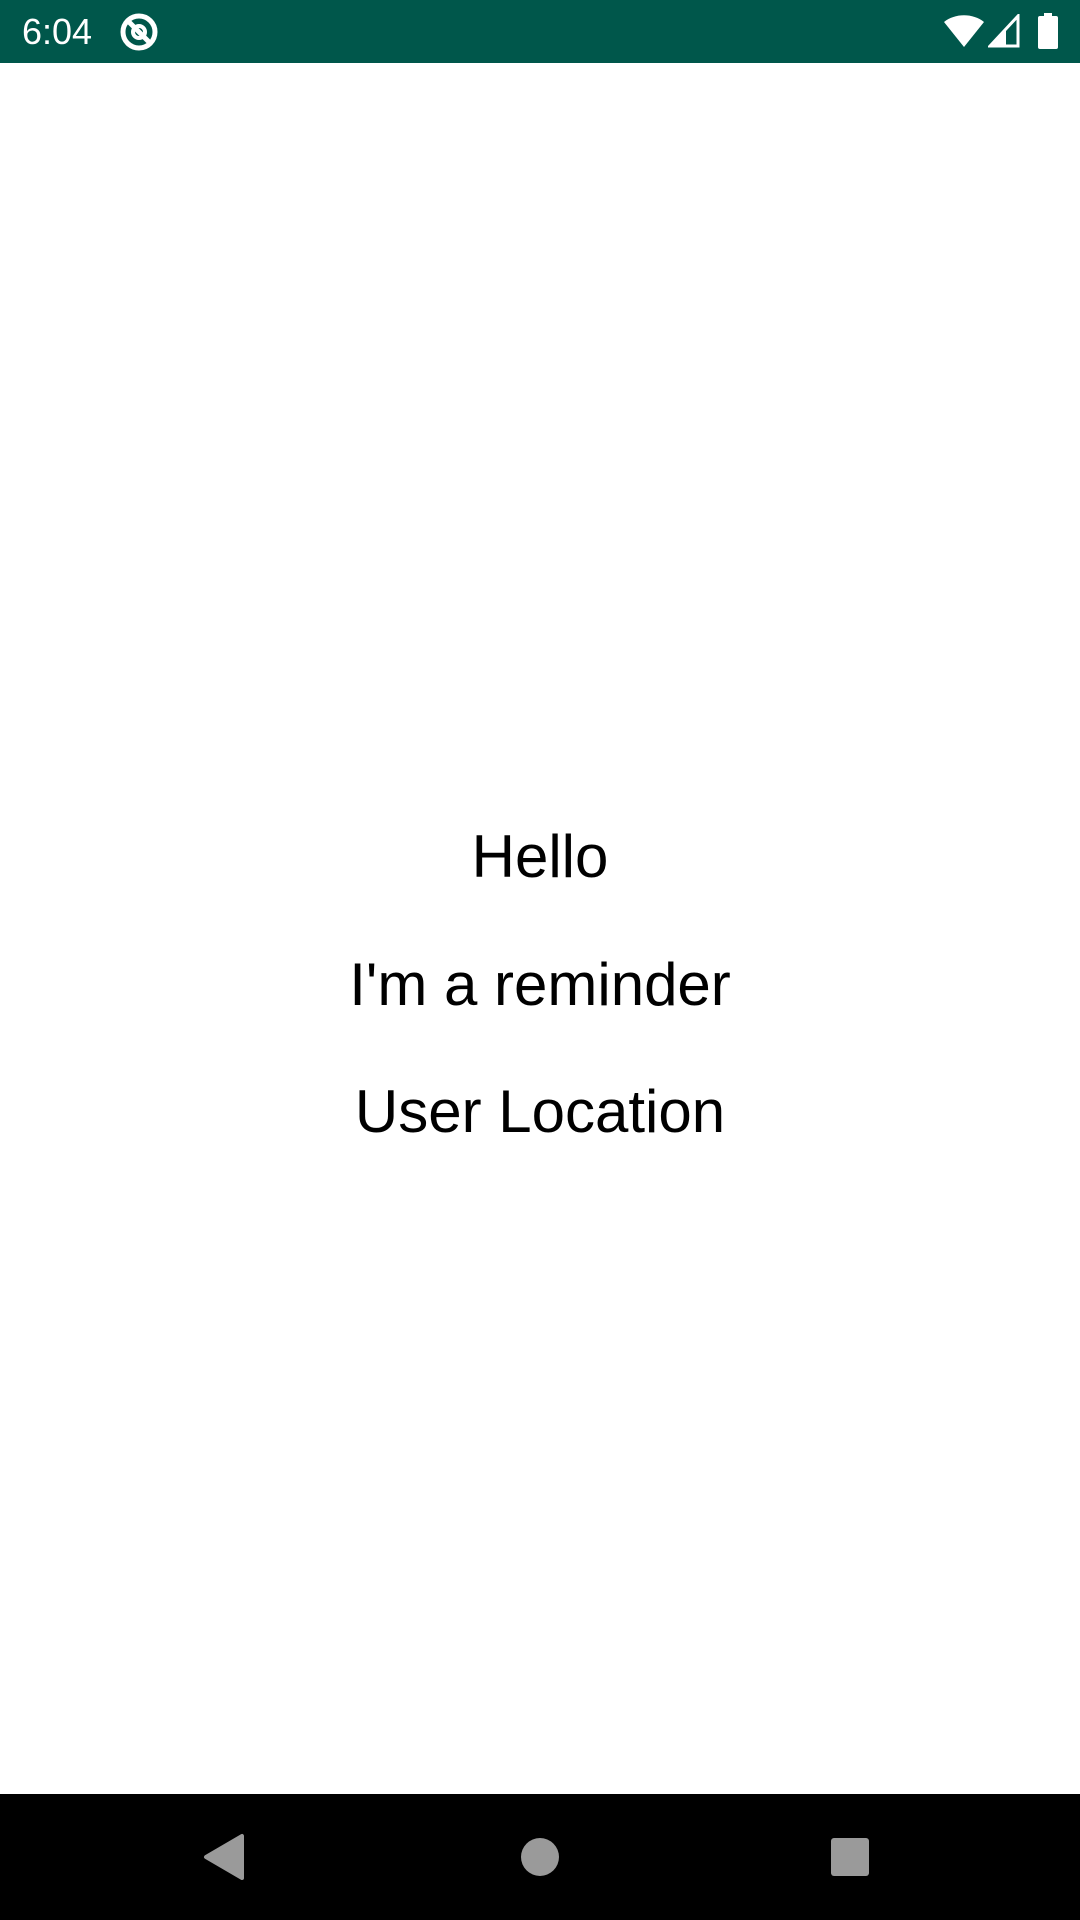 This screenshot has width=1080, height=1920. Describe the element at coordinates (225, 1857) in the screenshot. I see `back-icon` at that location.